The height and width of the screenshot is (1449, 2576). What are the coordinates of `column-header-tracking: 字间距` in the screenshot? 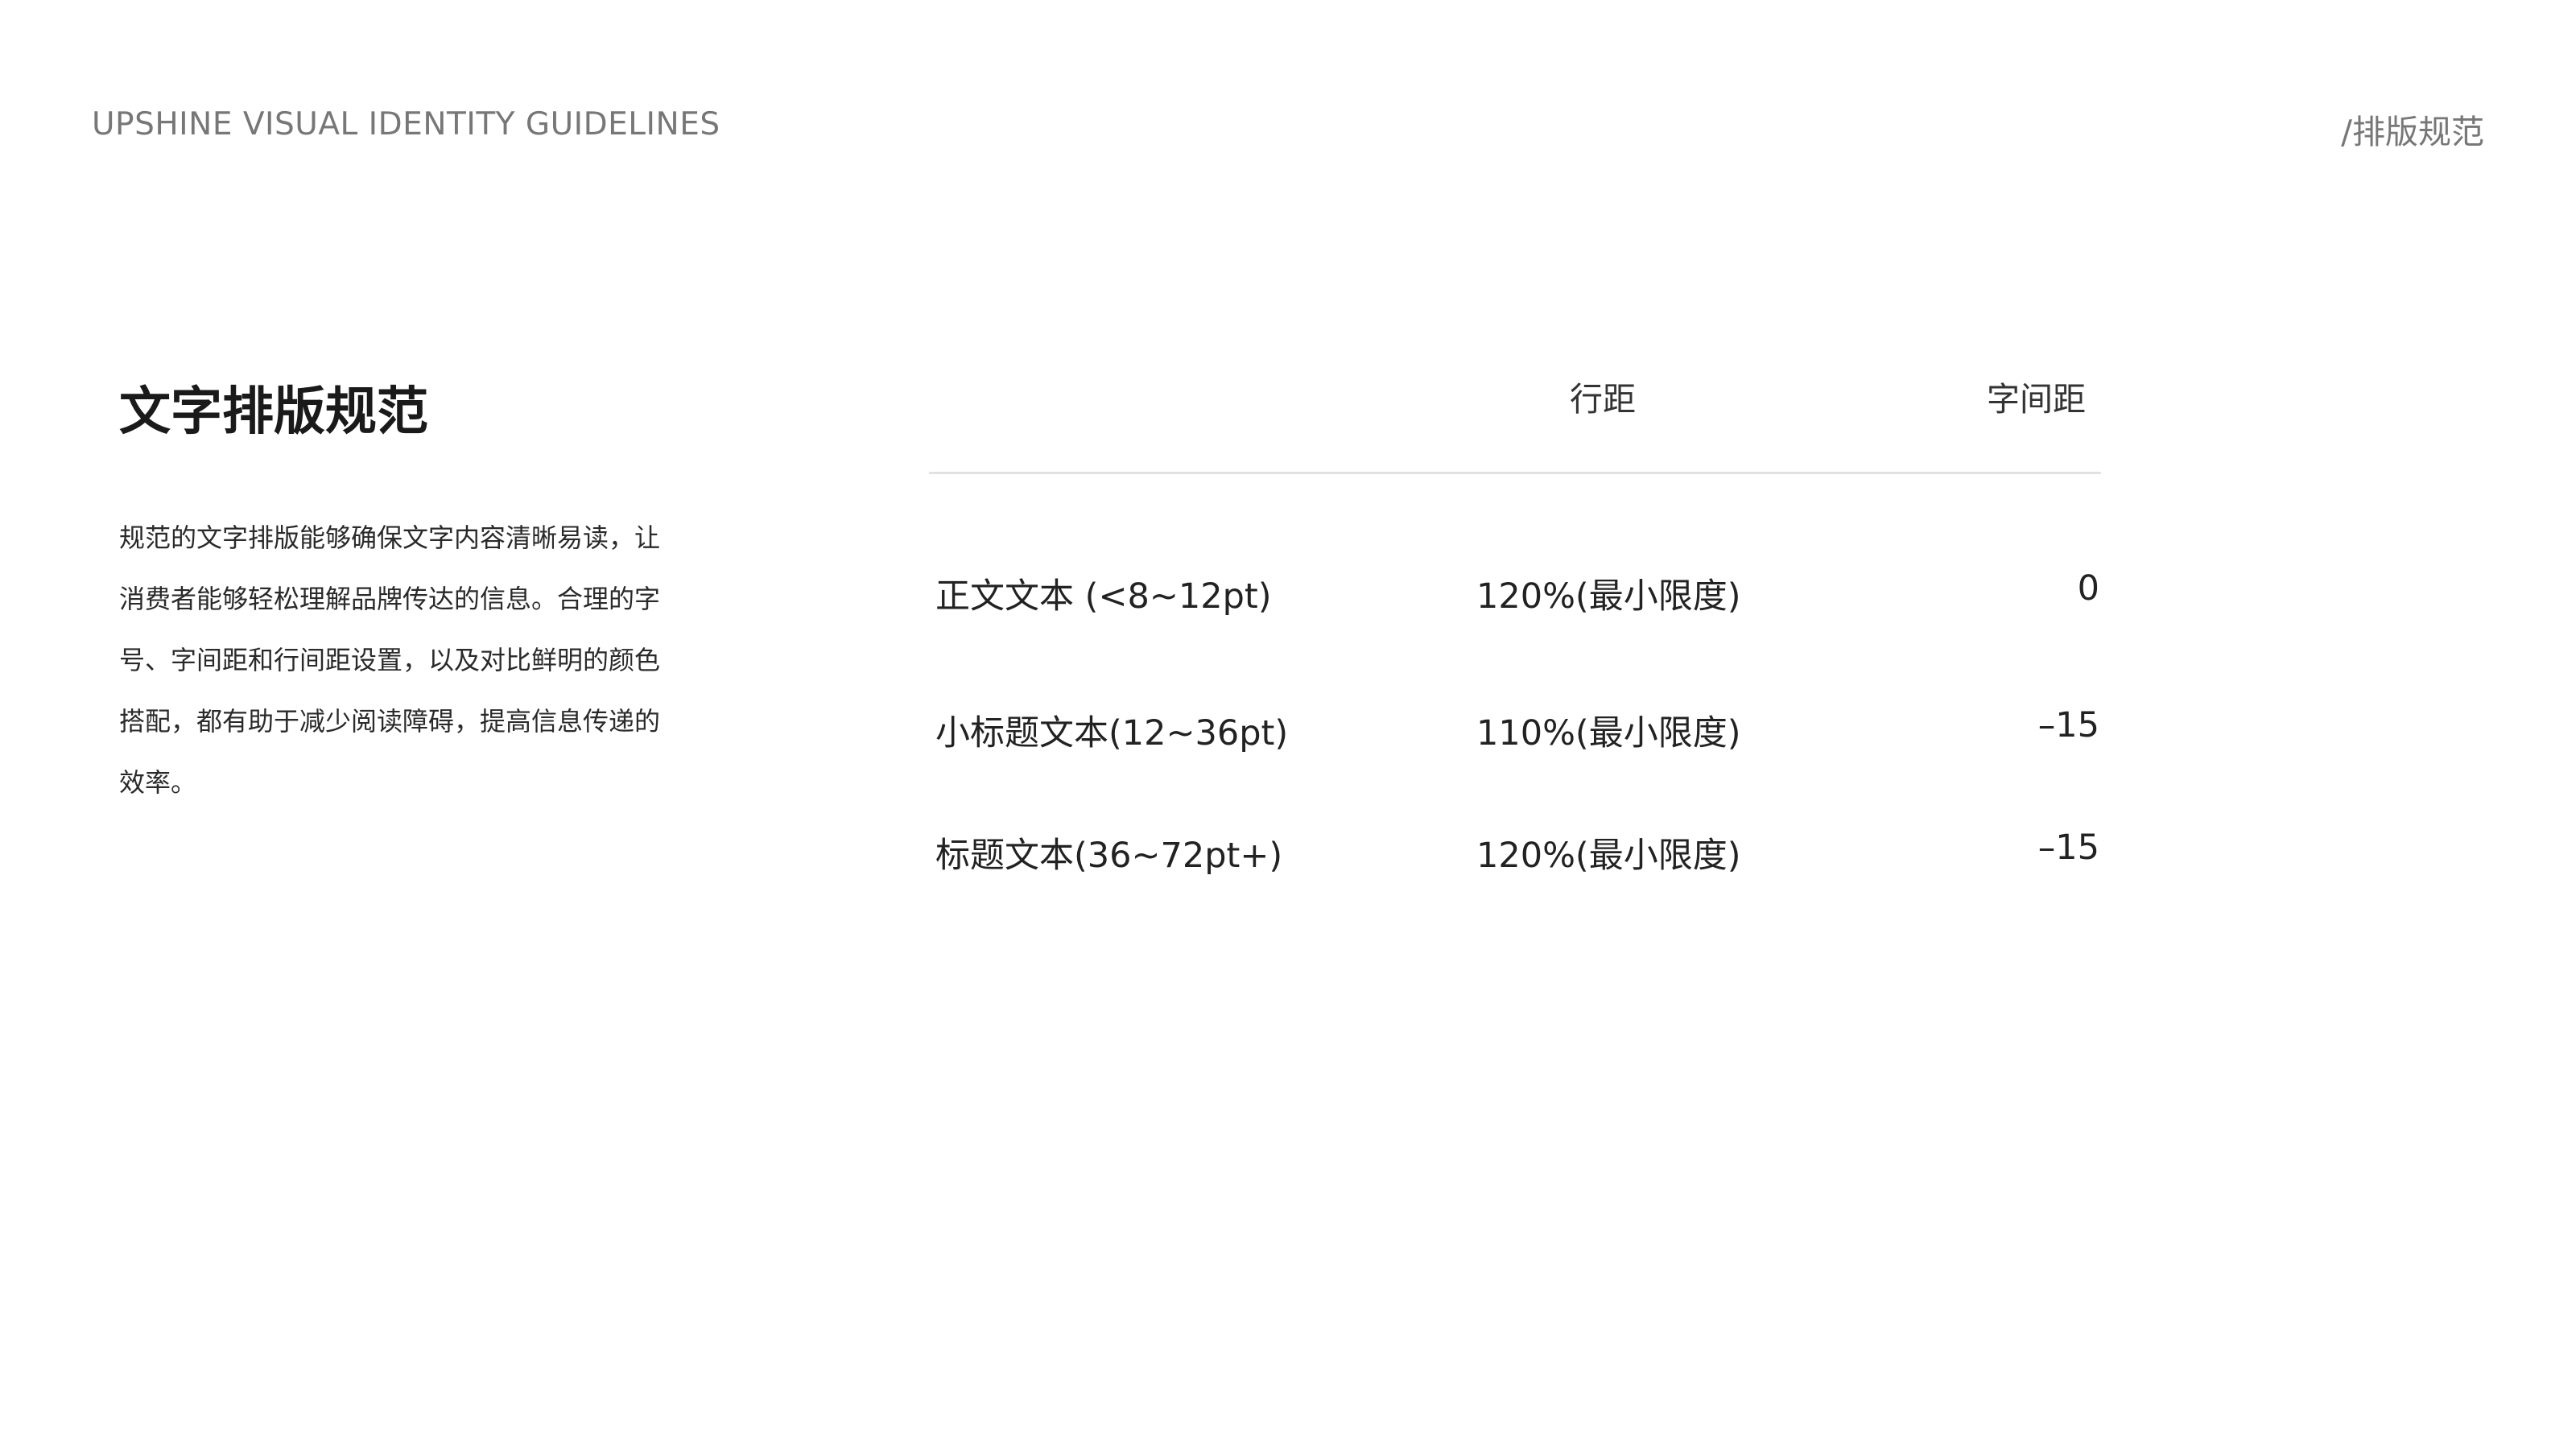 It's located at (2036, 399).